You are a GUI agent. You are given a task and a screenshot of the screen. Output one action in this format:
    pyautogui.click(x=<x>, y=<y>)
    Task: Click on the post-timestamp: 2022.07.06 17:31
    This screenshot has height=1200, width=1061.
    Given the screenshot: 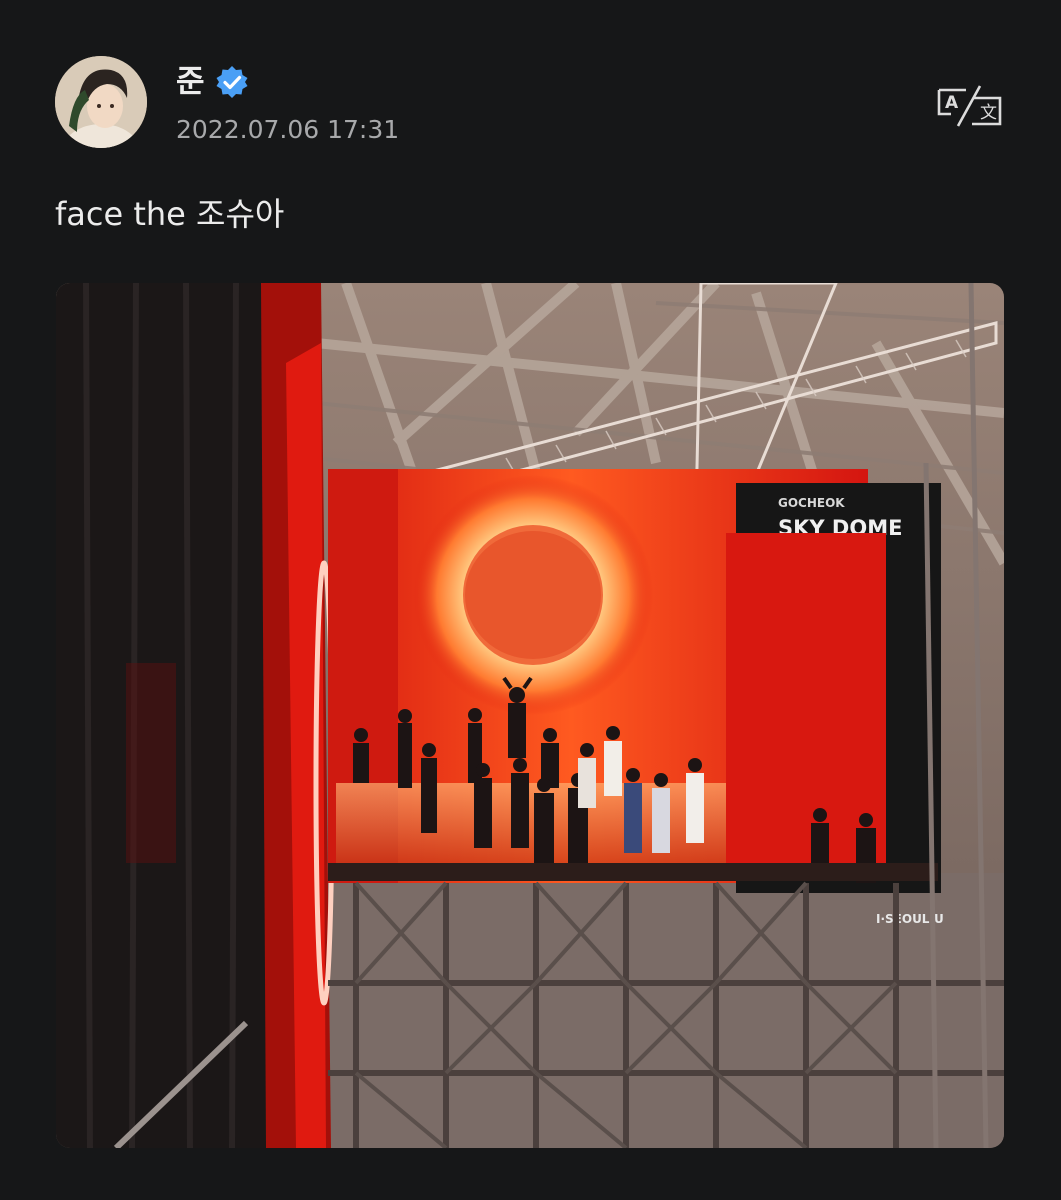 What is the action you would take?
    pyautogui.click(x=288, y=129)
    